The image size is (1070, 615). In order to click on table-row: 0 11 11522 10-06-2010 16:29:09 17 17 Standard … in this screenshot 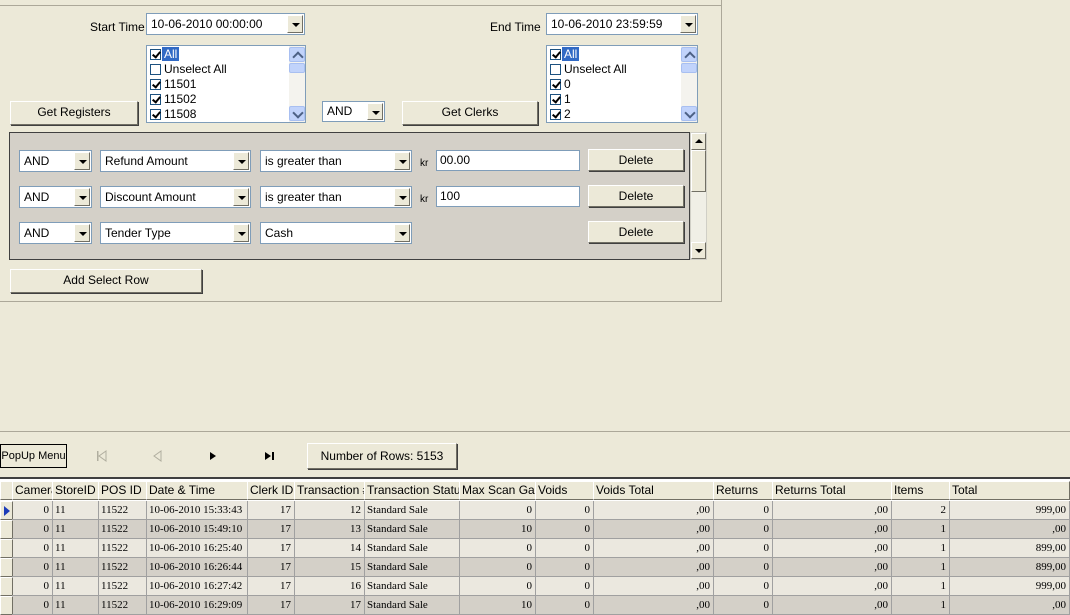, I will do `click(535, 605)`.